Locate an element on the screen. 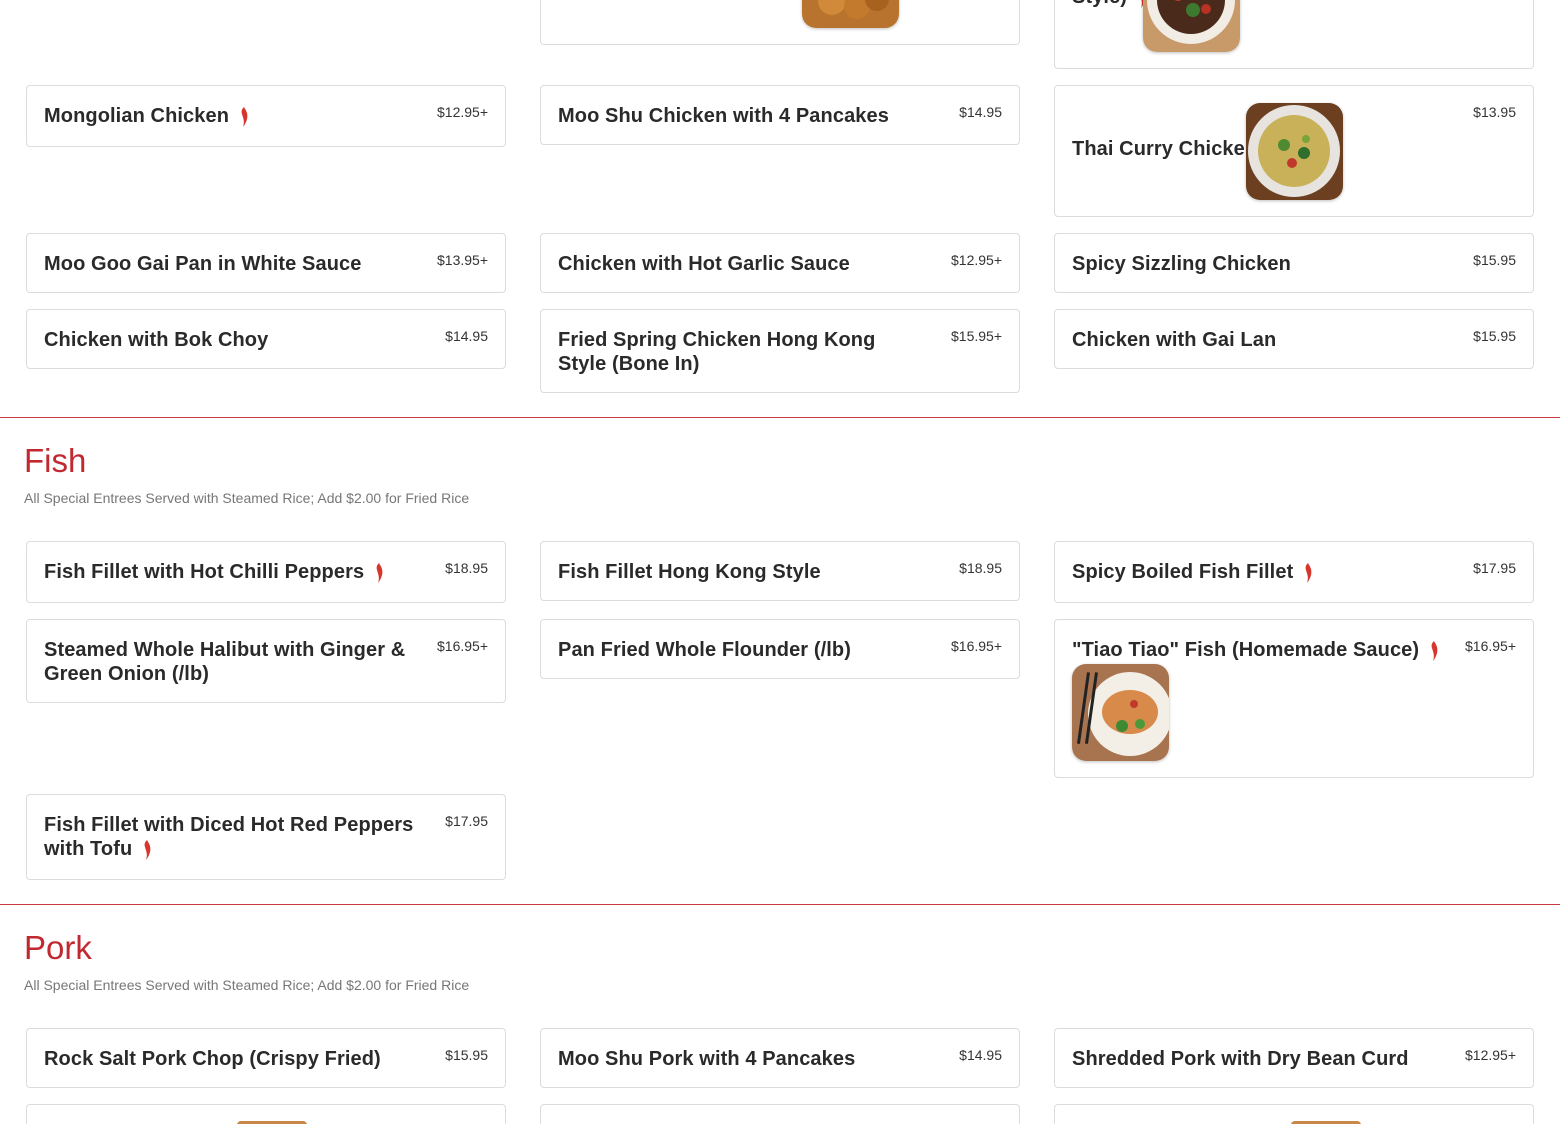  menu-item-name: "Tiao Tiao" Fish (Homemade Sauce) is located at coordinates (1255, 650).